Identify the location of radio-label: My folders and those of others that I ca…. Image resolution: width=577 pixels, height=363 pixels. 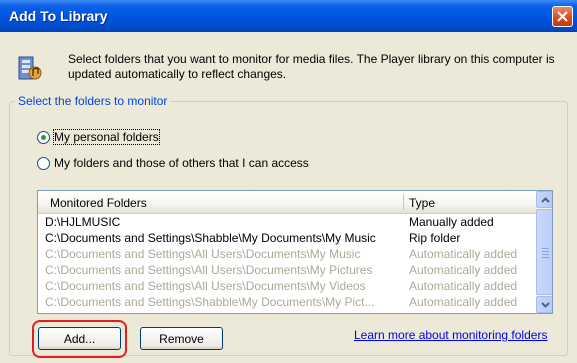
(181, 163).